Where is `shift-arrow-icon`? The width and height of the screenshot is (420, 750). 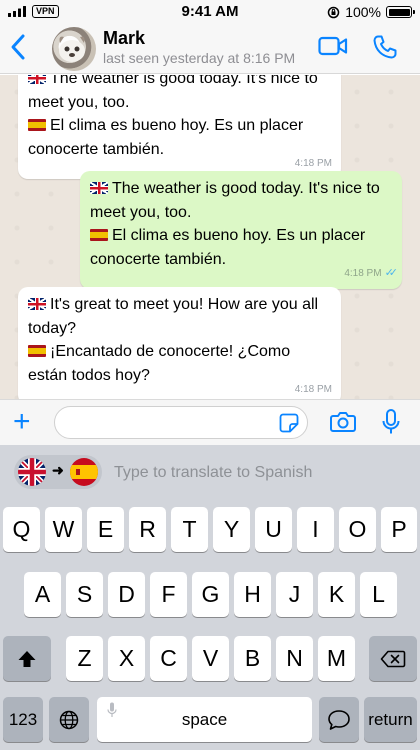 shift-arrow-icon is located at coordinates (27, 658).